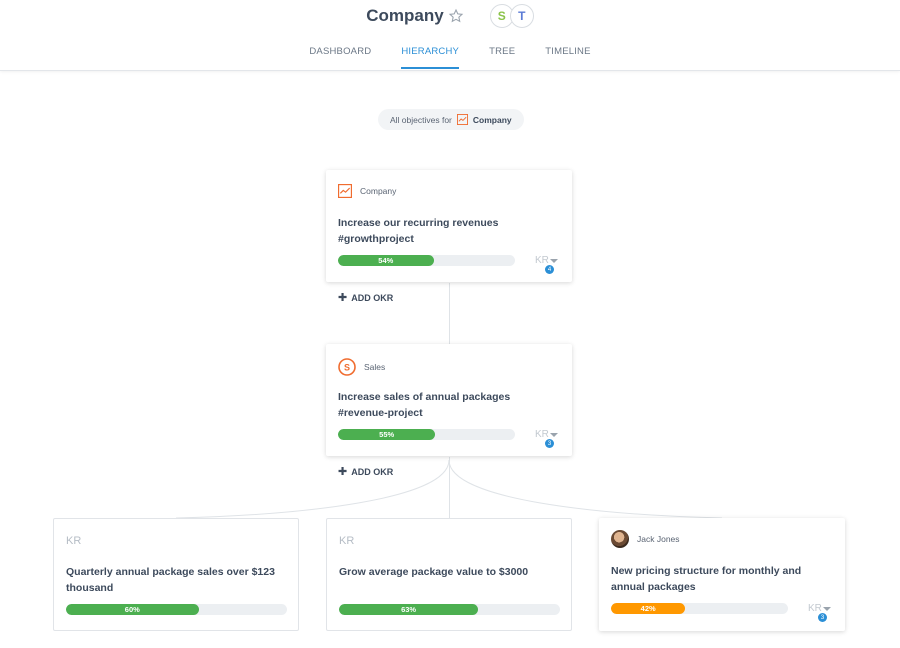  I want to click on progress-label: 55%, so click(387, 434).